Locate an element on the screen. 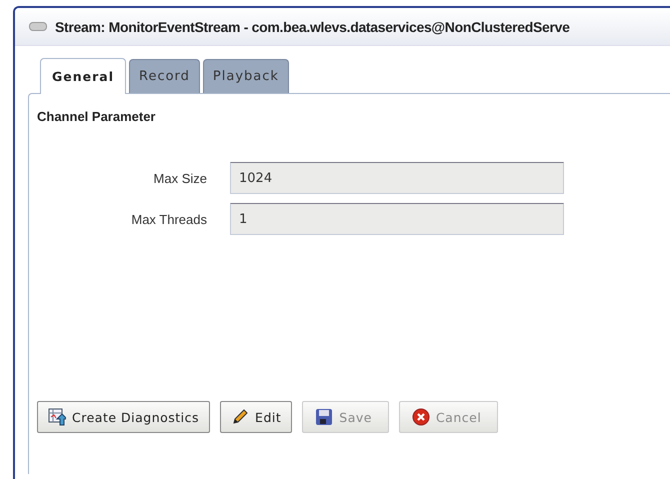 Image resolution: width=670 pixels, height=479 pixels. field-label: Max Size is located at coordinates (179, 178).